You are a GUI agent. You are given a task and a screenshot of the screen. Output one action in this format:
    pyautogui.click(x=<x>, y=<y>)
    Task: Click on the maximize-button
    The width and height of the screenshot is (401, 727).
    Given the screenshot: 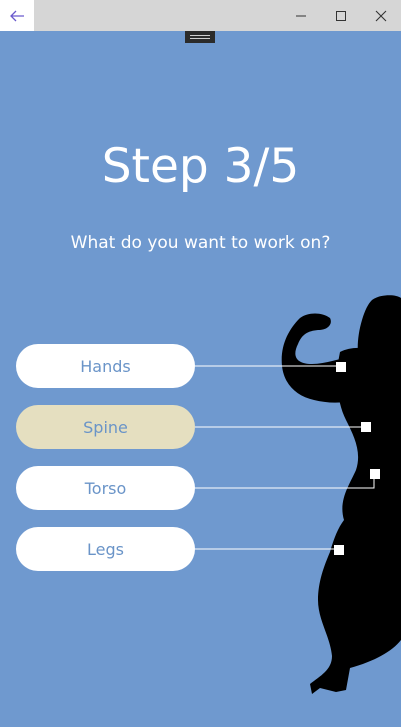 What is the action you would take?
    pyautogui.click(x=341, y=15)
    